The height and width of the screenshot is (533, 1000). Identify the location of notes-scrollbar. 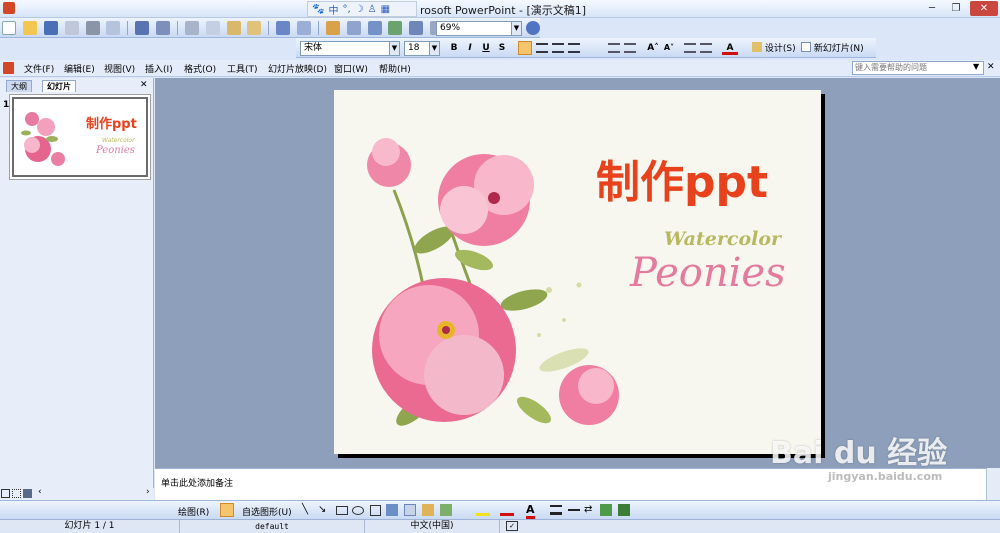
(993, 484).